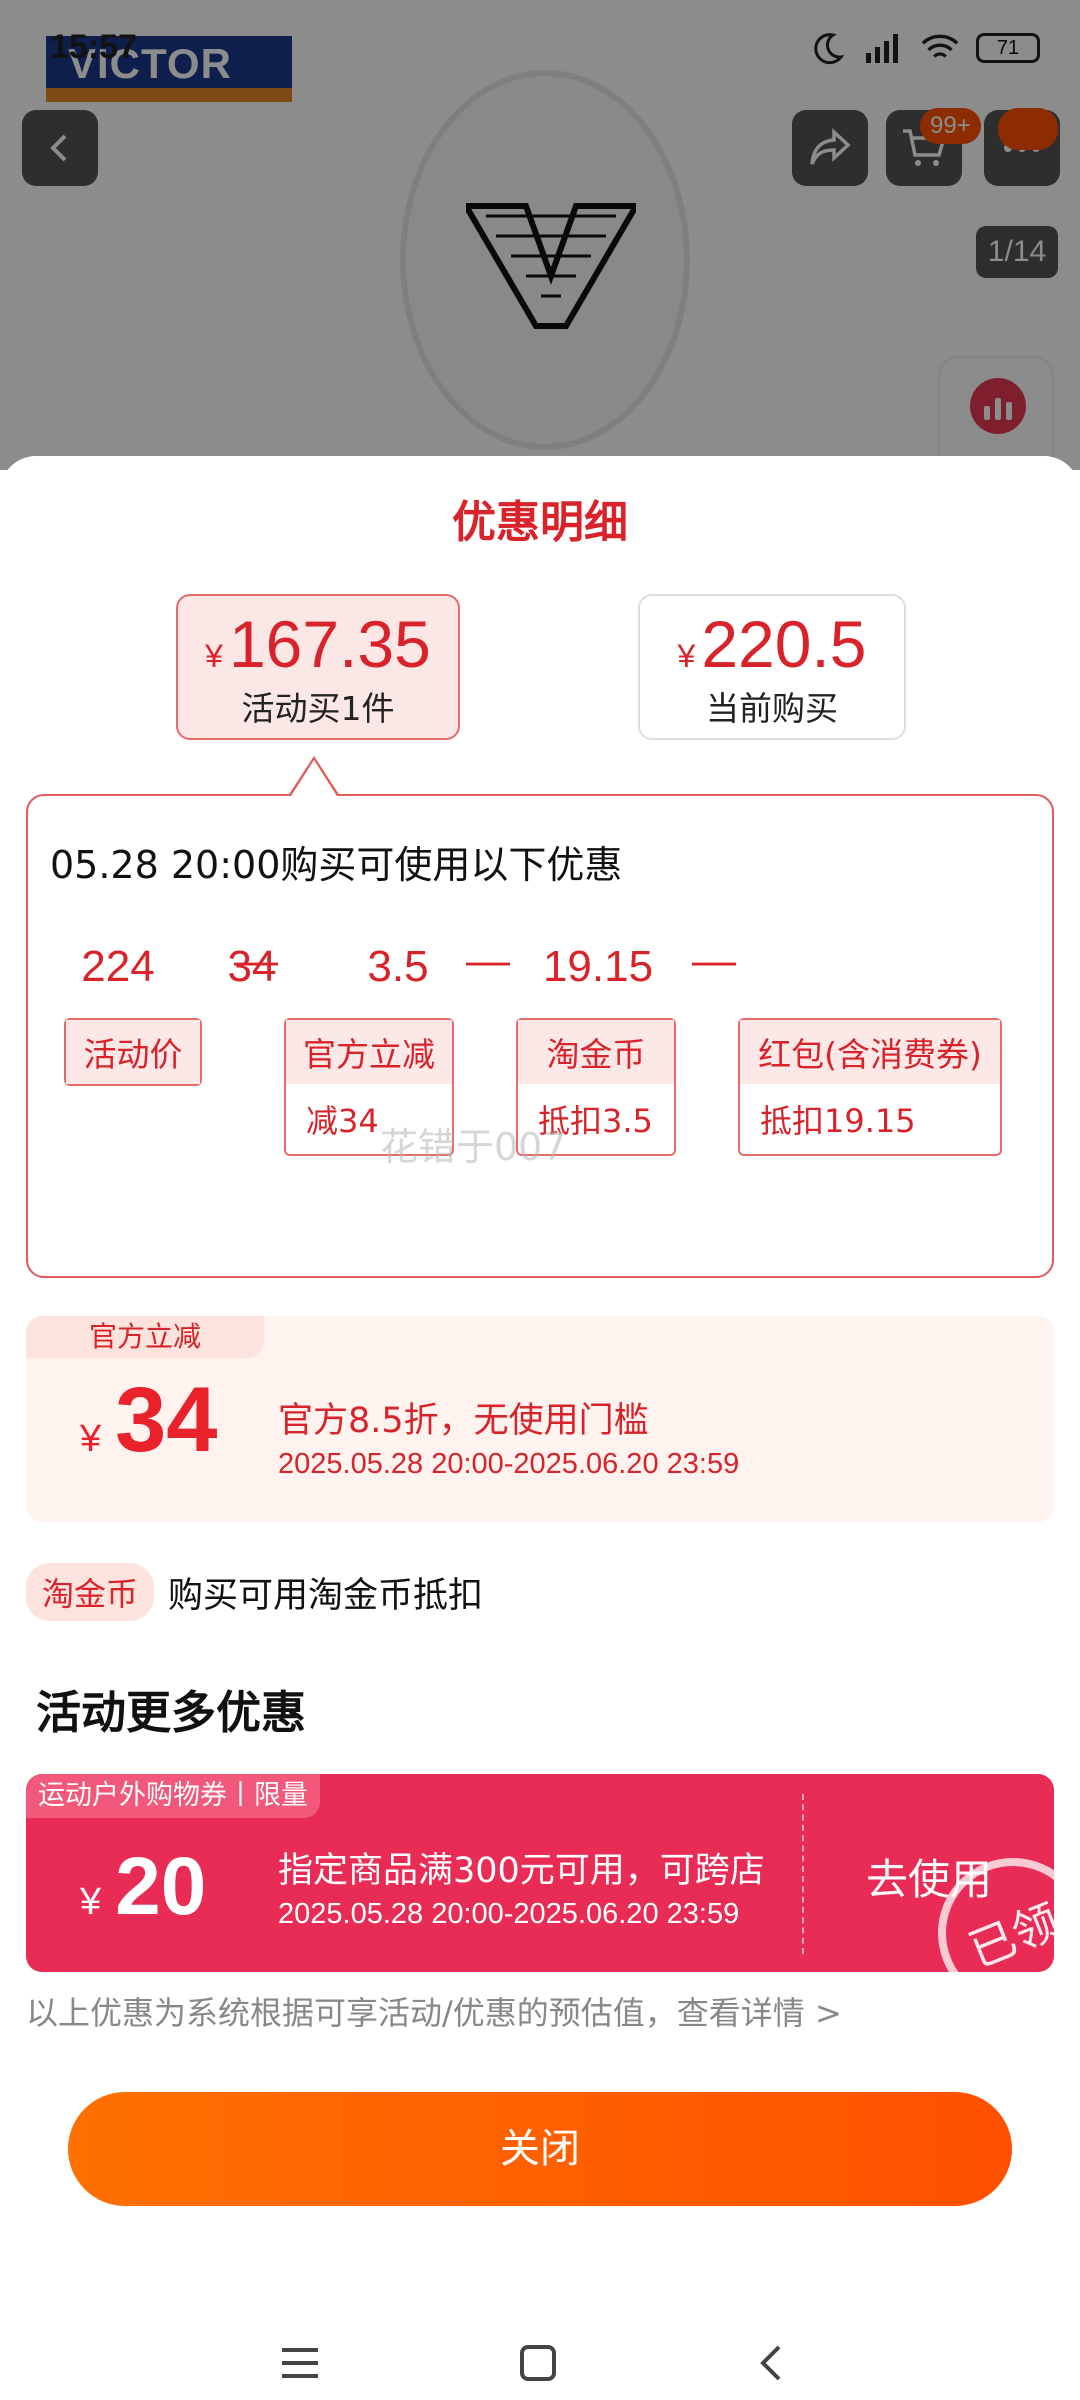  What do you see at coordinates (314, 778) in the screenshot?
I see `detail-pointer-inner` at bounding box center [314, 778].